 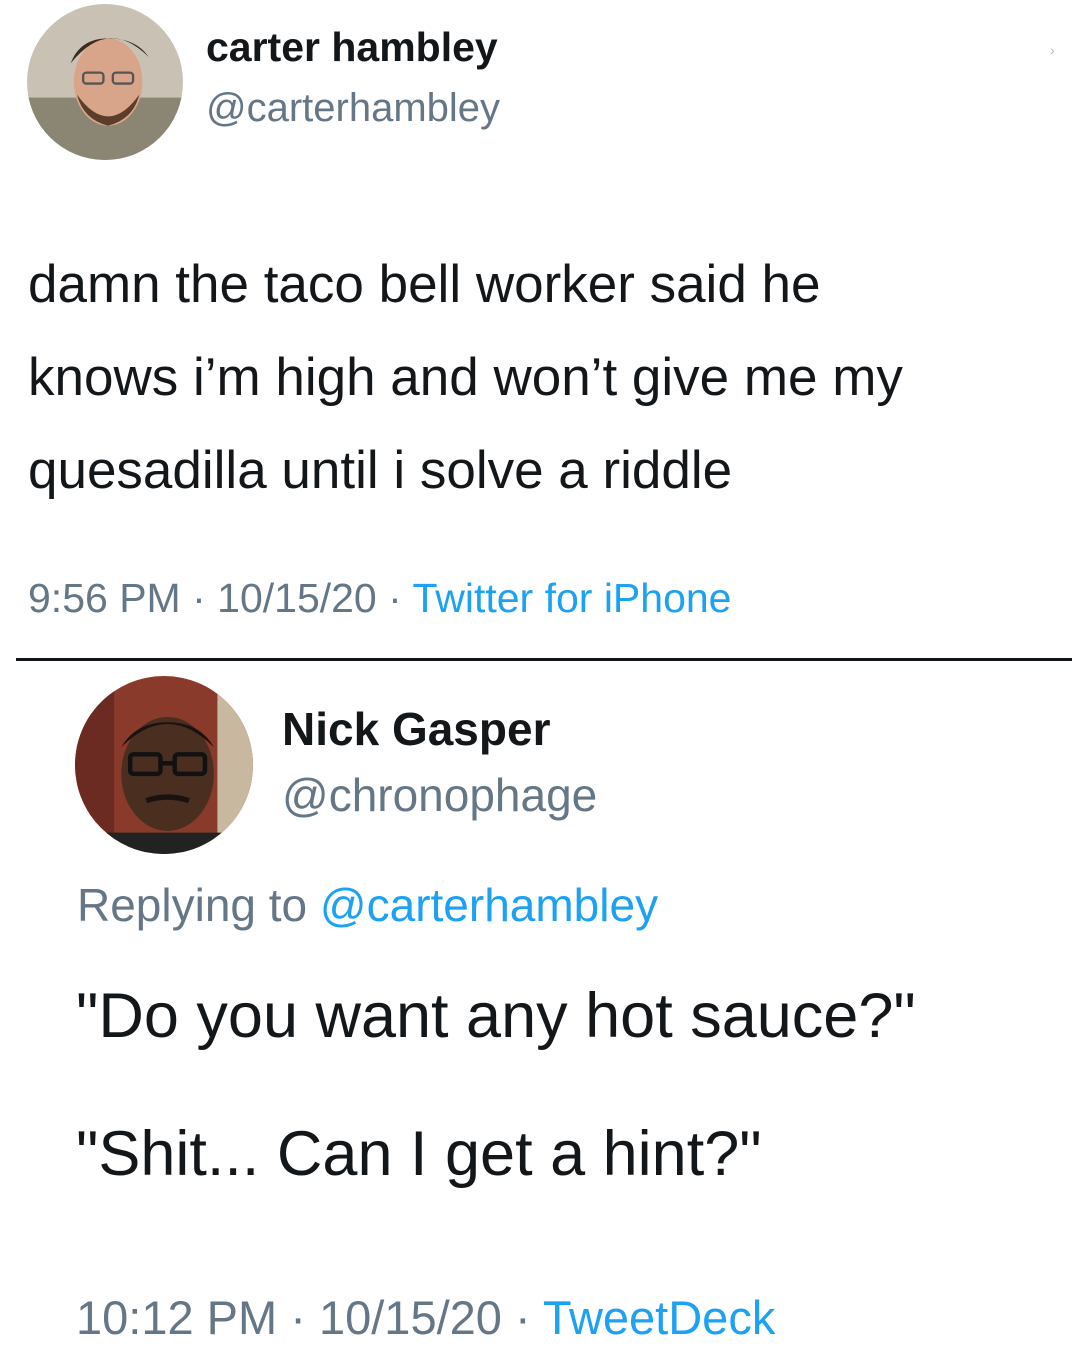 I want to click on chevron-down-icon: ›, so click(x=1055, y=50).